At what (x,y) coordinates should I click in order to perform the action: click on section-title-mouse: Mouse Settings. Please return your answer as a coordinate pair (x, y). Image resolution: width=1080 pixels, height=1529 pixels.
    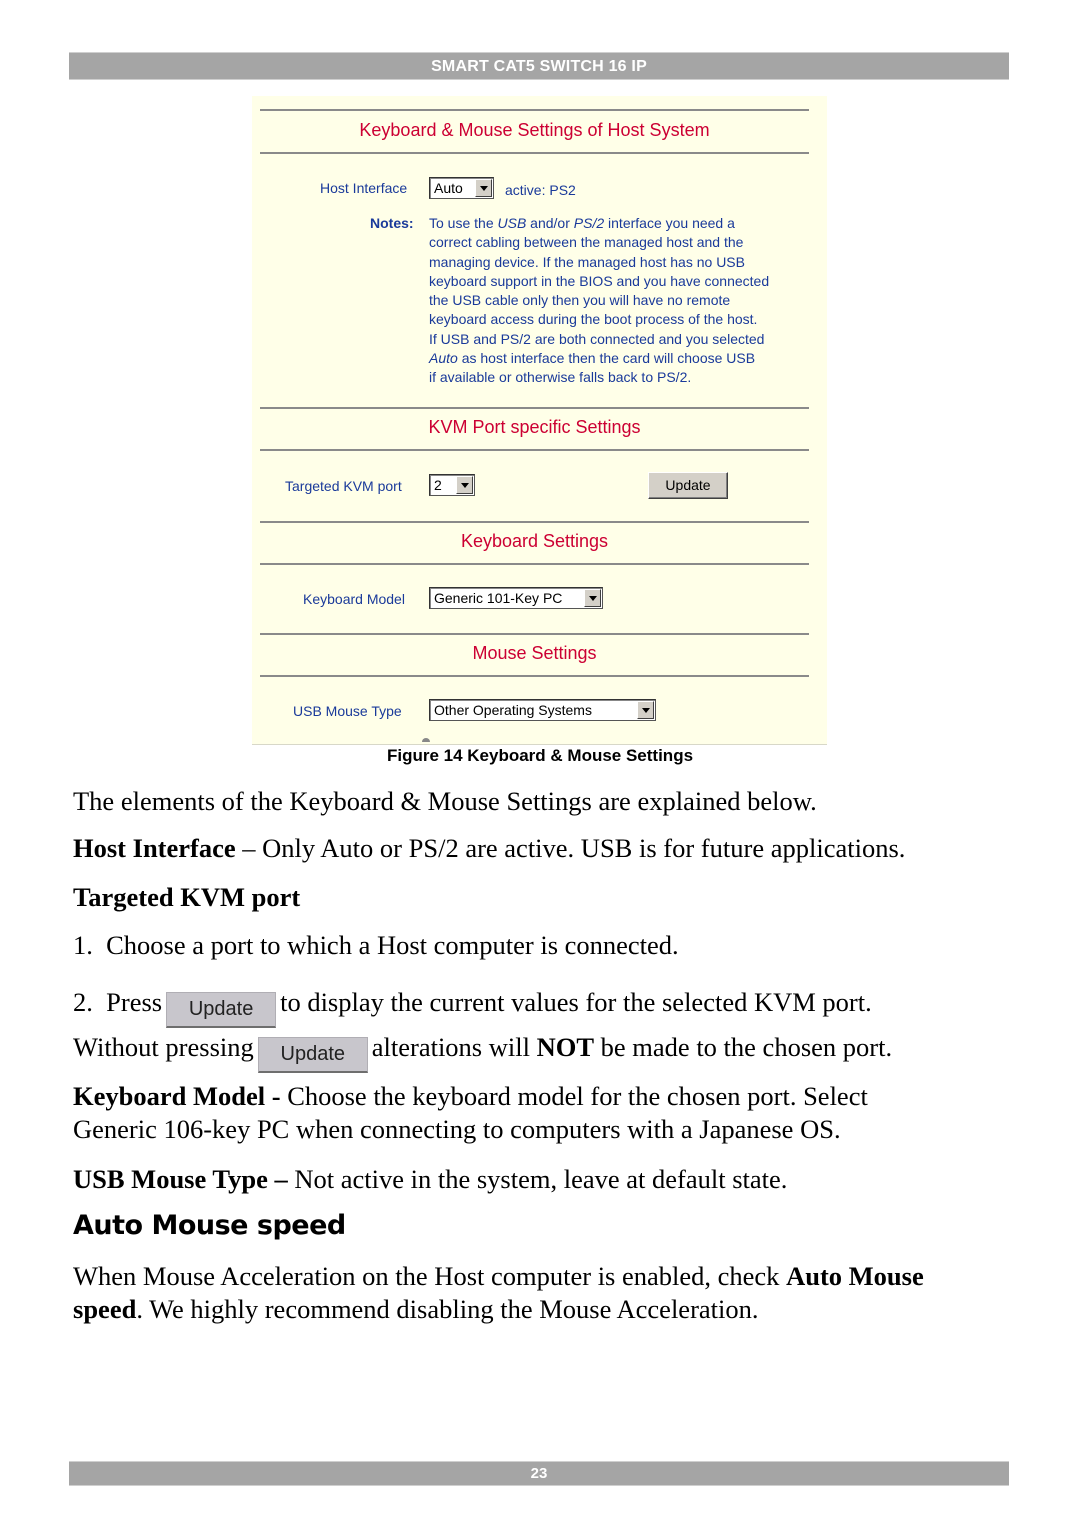
    Looking at the image, I should click on (534, 653).